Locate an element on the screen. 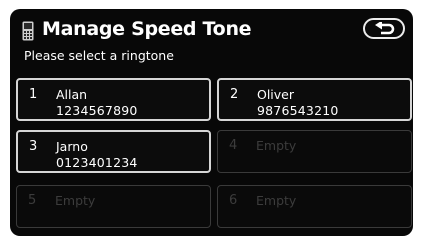 The height and width of the screenshot is (240, 423). speed-tone-slot-6: 6 Empty is located at coordinates (314, 206).